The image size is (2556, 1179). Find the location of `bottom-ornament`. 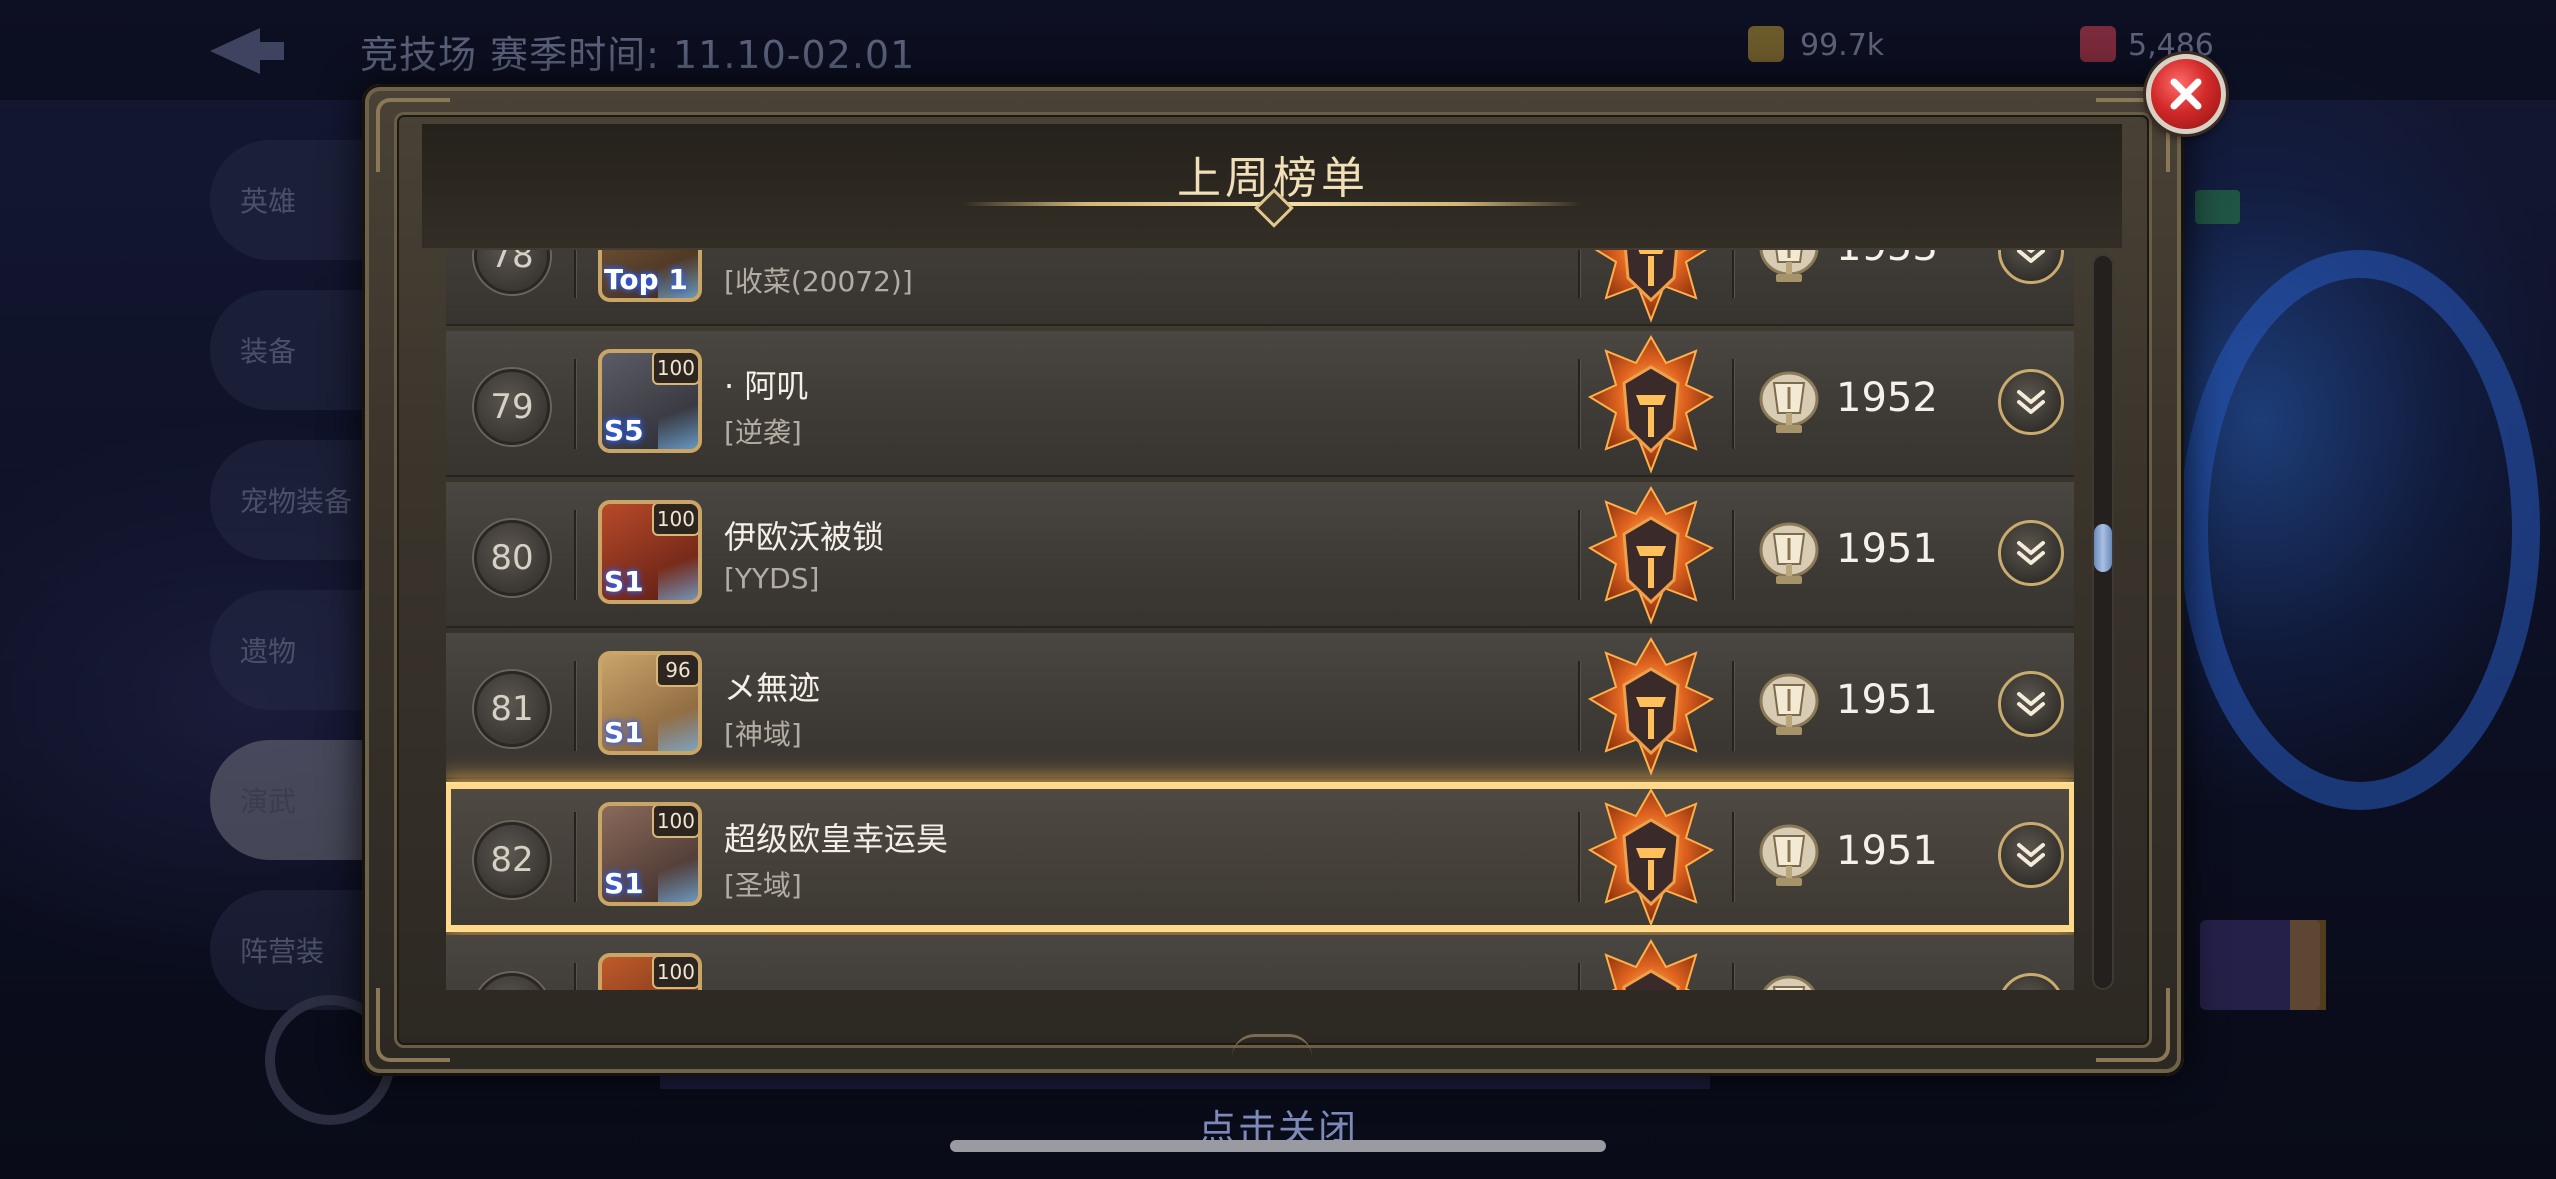

bottom-ornament is located at coordinates (1272, 1045).